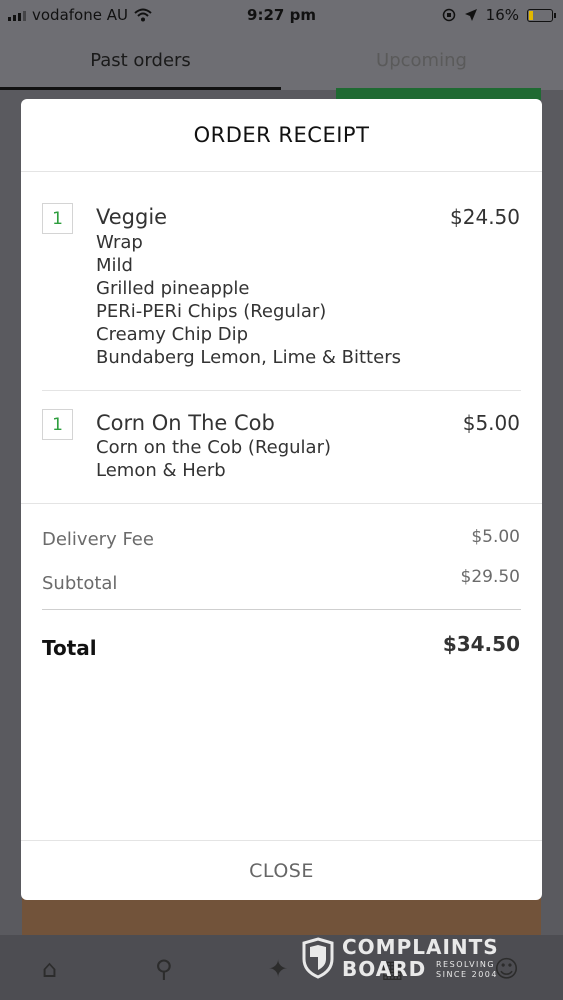  I want to click on location-arrow-icon, so click(470, 15).